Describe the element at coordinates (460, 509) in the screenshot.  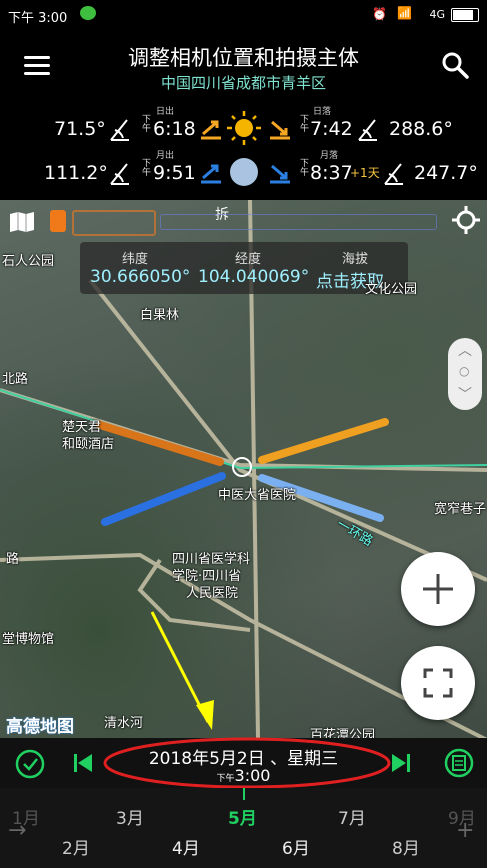
I see `map-label: 宽窄巷子` at that location.